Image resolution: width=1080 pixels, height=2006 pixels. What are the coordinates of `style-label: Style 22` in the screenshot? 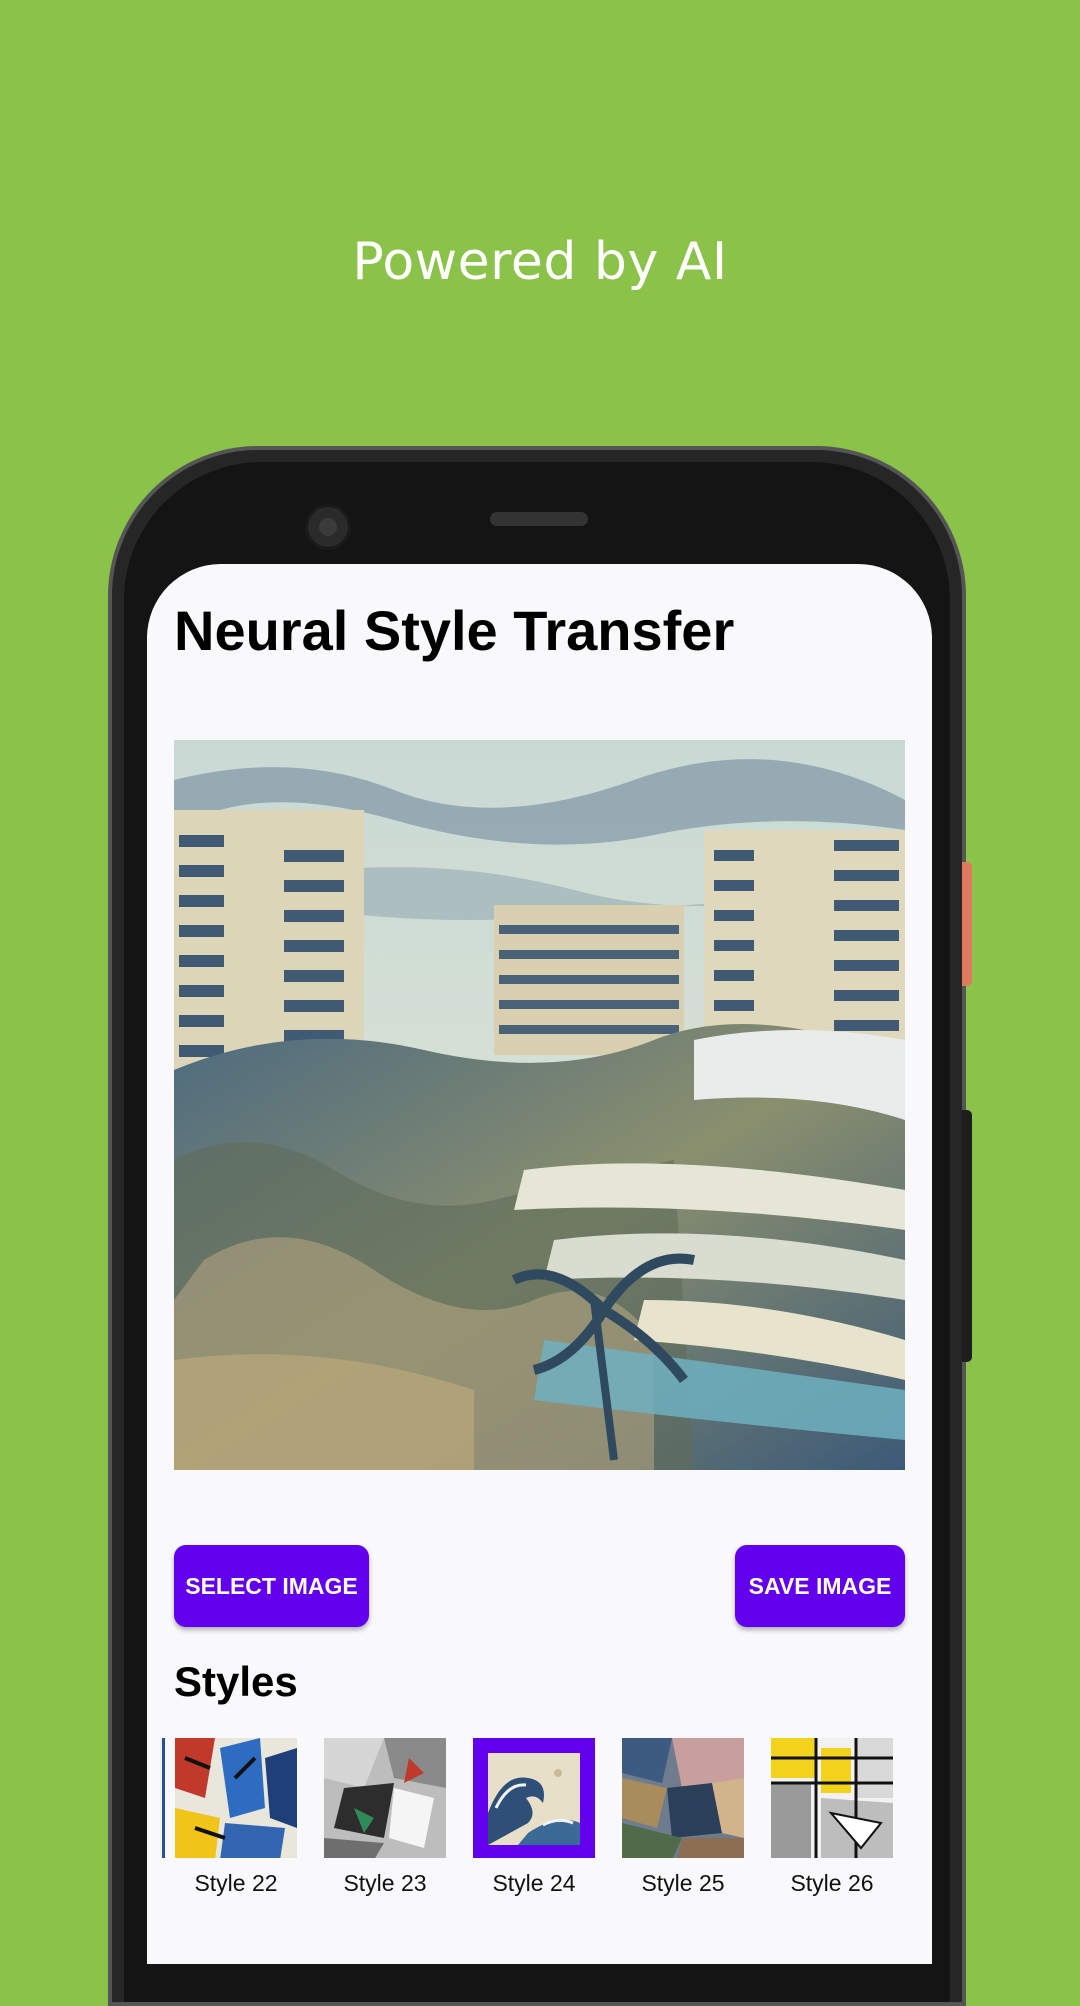 It's located at (236, 1883).